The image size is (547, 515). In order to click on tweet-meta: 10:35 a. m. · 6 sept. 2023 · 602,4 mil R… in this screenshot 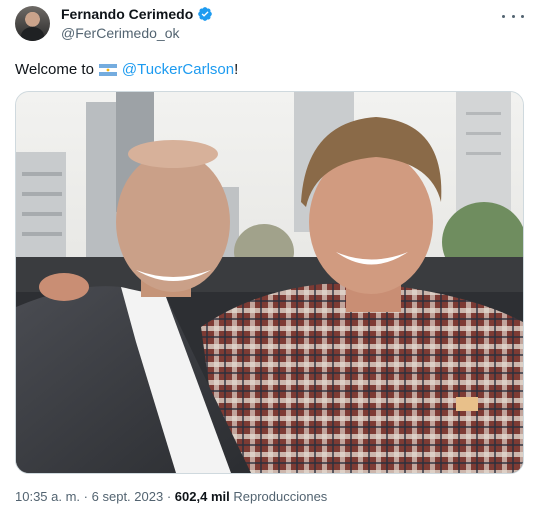, I will do `click(171, 496)`.